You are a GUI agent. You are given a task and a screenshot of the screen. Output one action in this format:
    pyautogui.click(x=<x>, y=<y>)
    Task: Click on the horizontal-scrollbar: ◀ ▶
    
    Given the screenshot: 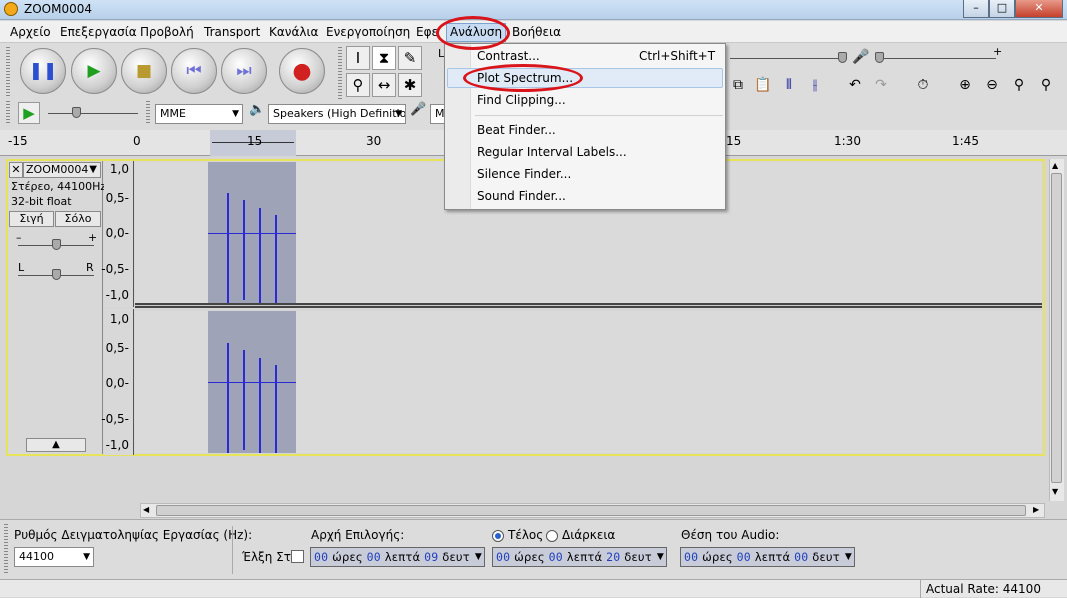 What is the action you would take?
    pyautogui.click(x=592, y=510)
    